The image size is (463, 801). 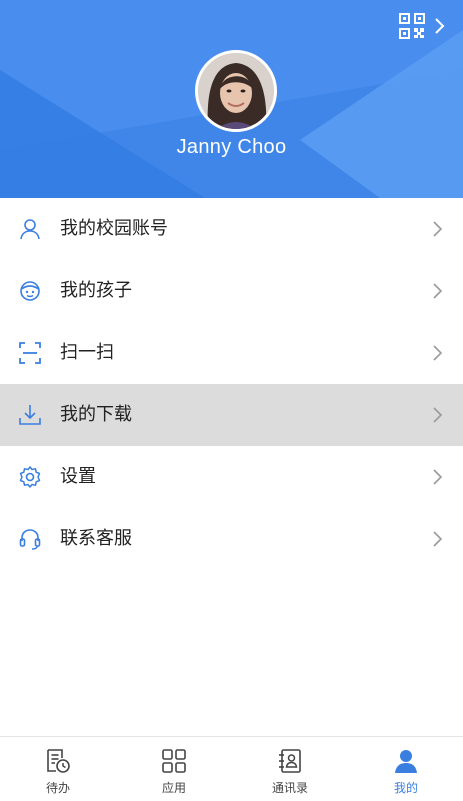 What do you see at coordinates (231, 477) in the screenshot?
I see `menu-item-settings: 设置` at bounding box center [231, 477].